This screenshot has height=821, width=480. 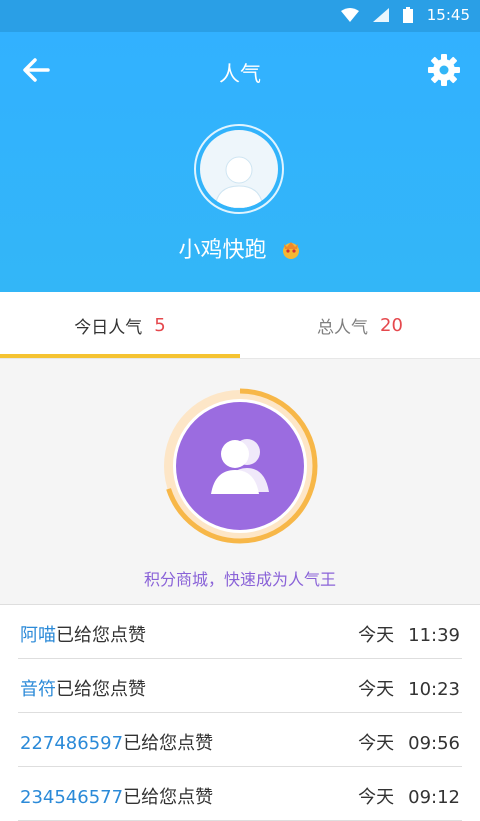 What do you see at coordinates (444, 70) in the screenshot?
I see `gear-icon` at bounding box center [444, 70].